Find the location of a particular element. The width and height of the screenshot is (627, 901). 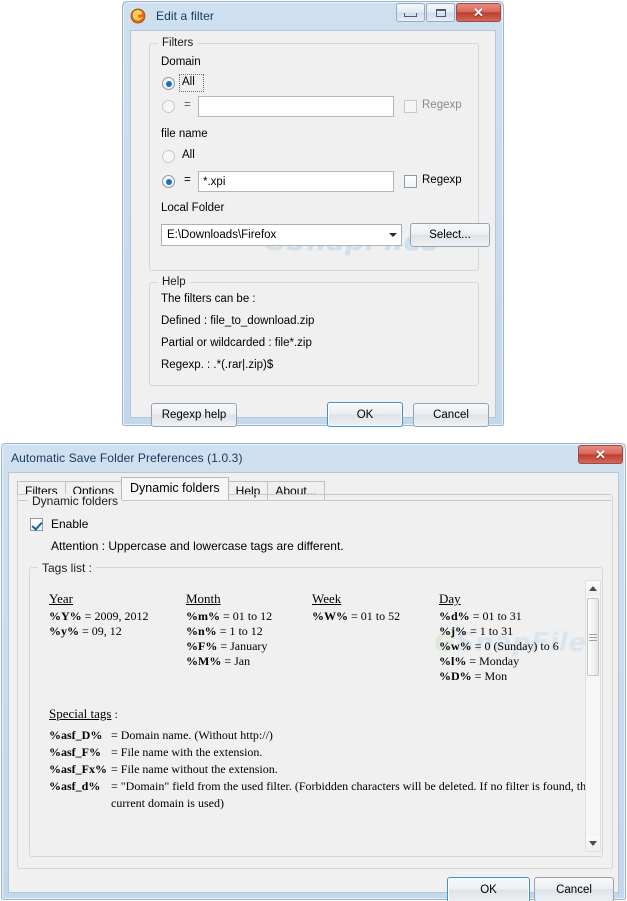

tag-value: = 01 to 52 is located at coordinates (376, 616).